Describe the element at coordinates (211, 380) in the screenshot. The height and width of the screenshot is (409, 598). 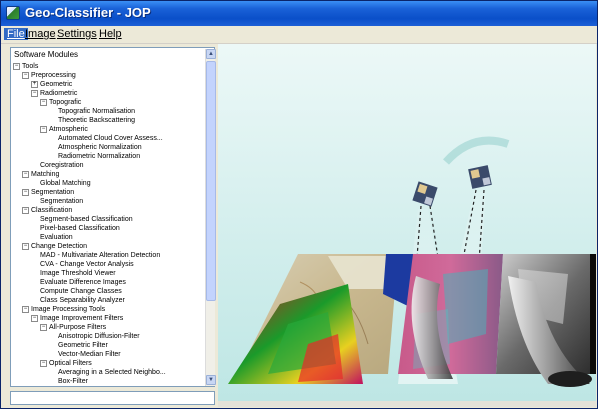
I see `scroll-down-arrow-icon: ▼` at that location.